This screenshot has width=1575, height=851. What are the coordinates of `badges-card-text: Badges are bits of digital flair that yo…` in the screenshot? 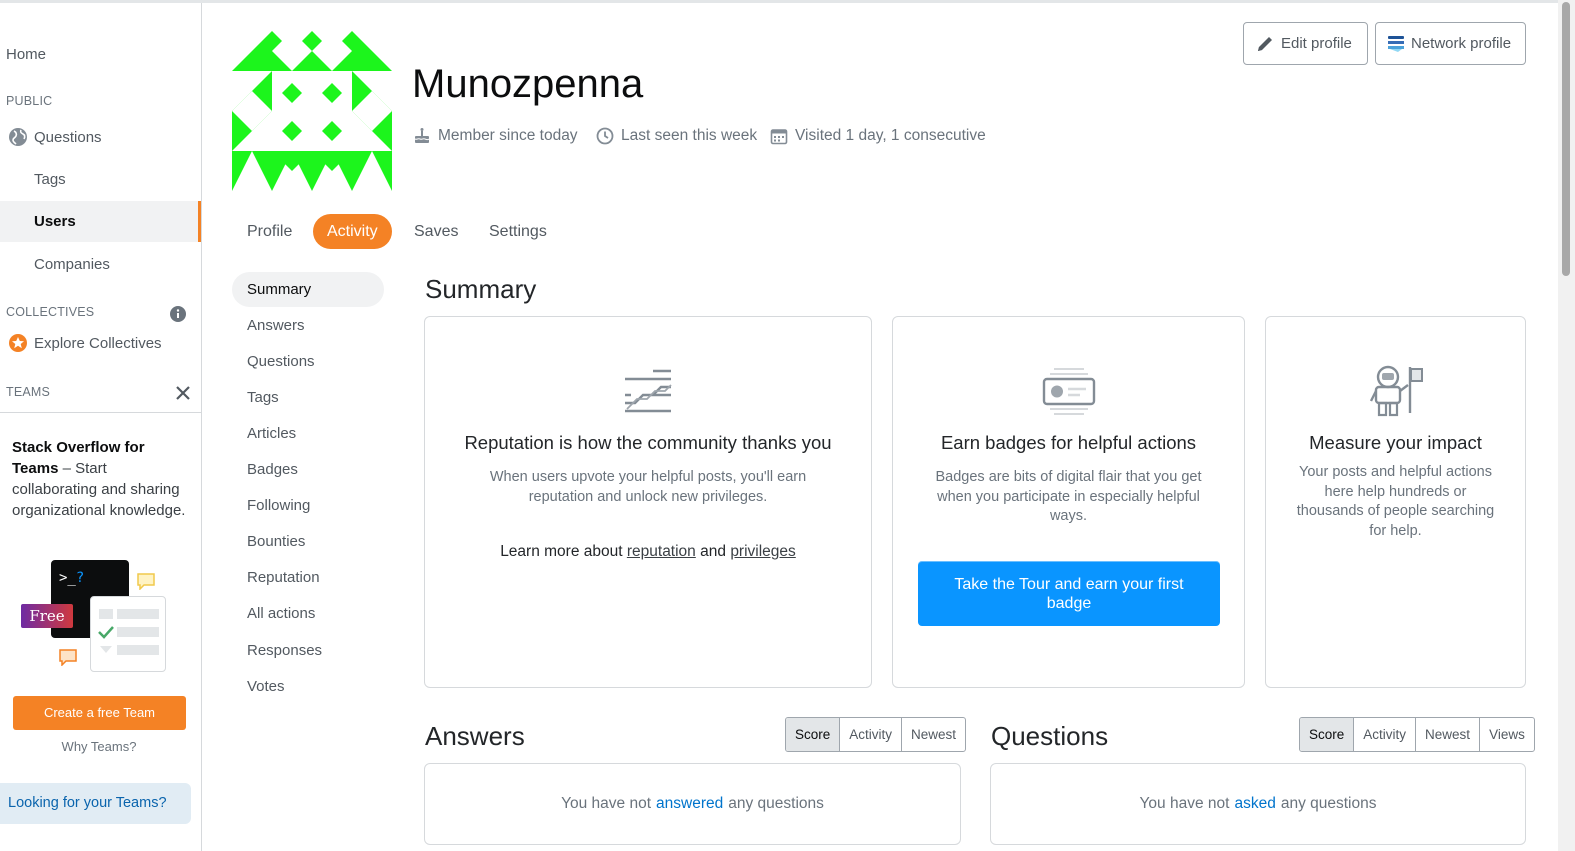 It's located at (1068, 496).